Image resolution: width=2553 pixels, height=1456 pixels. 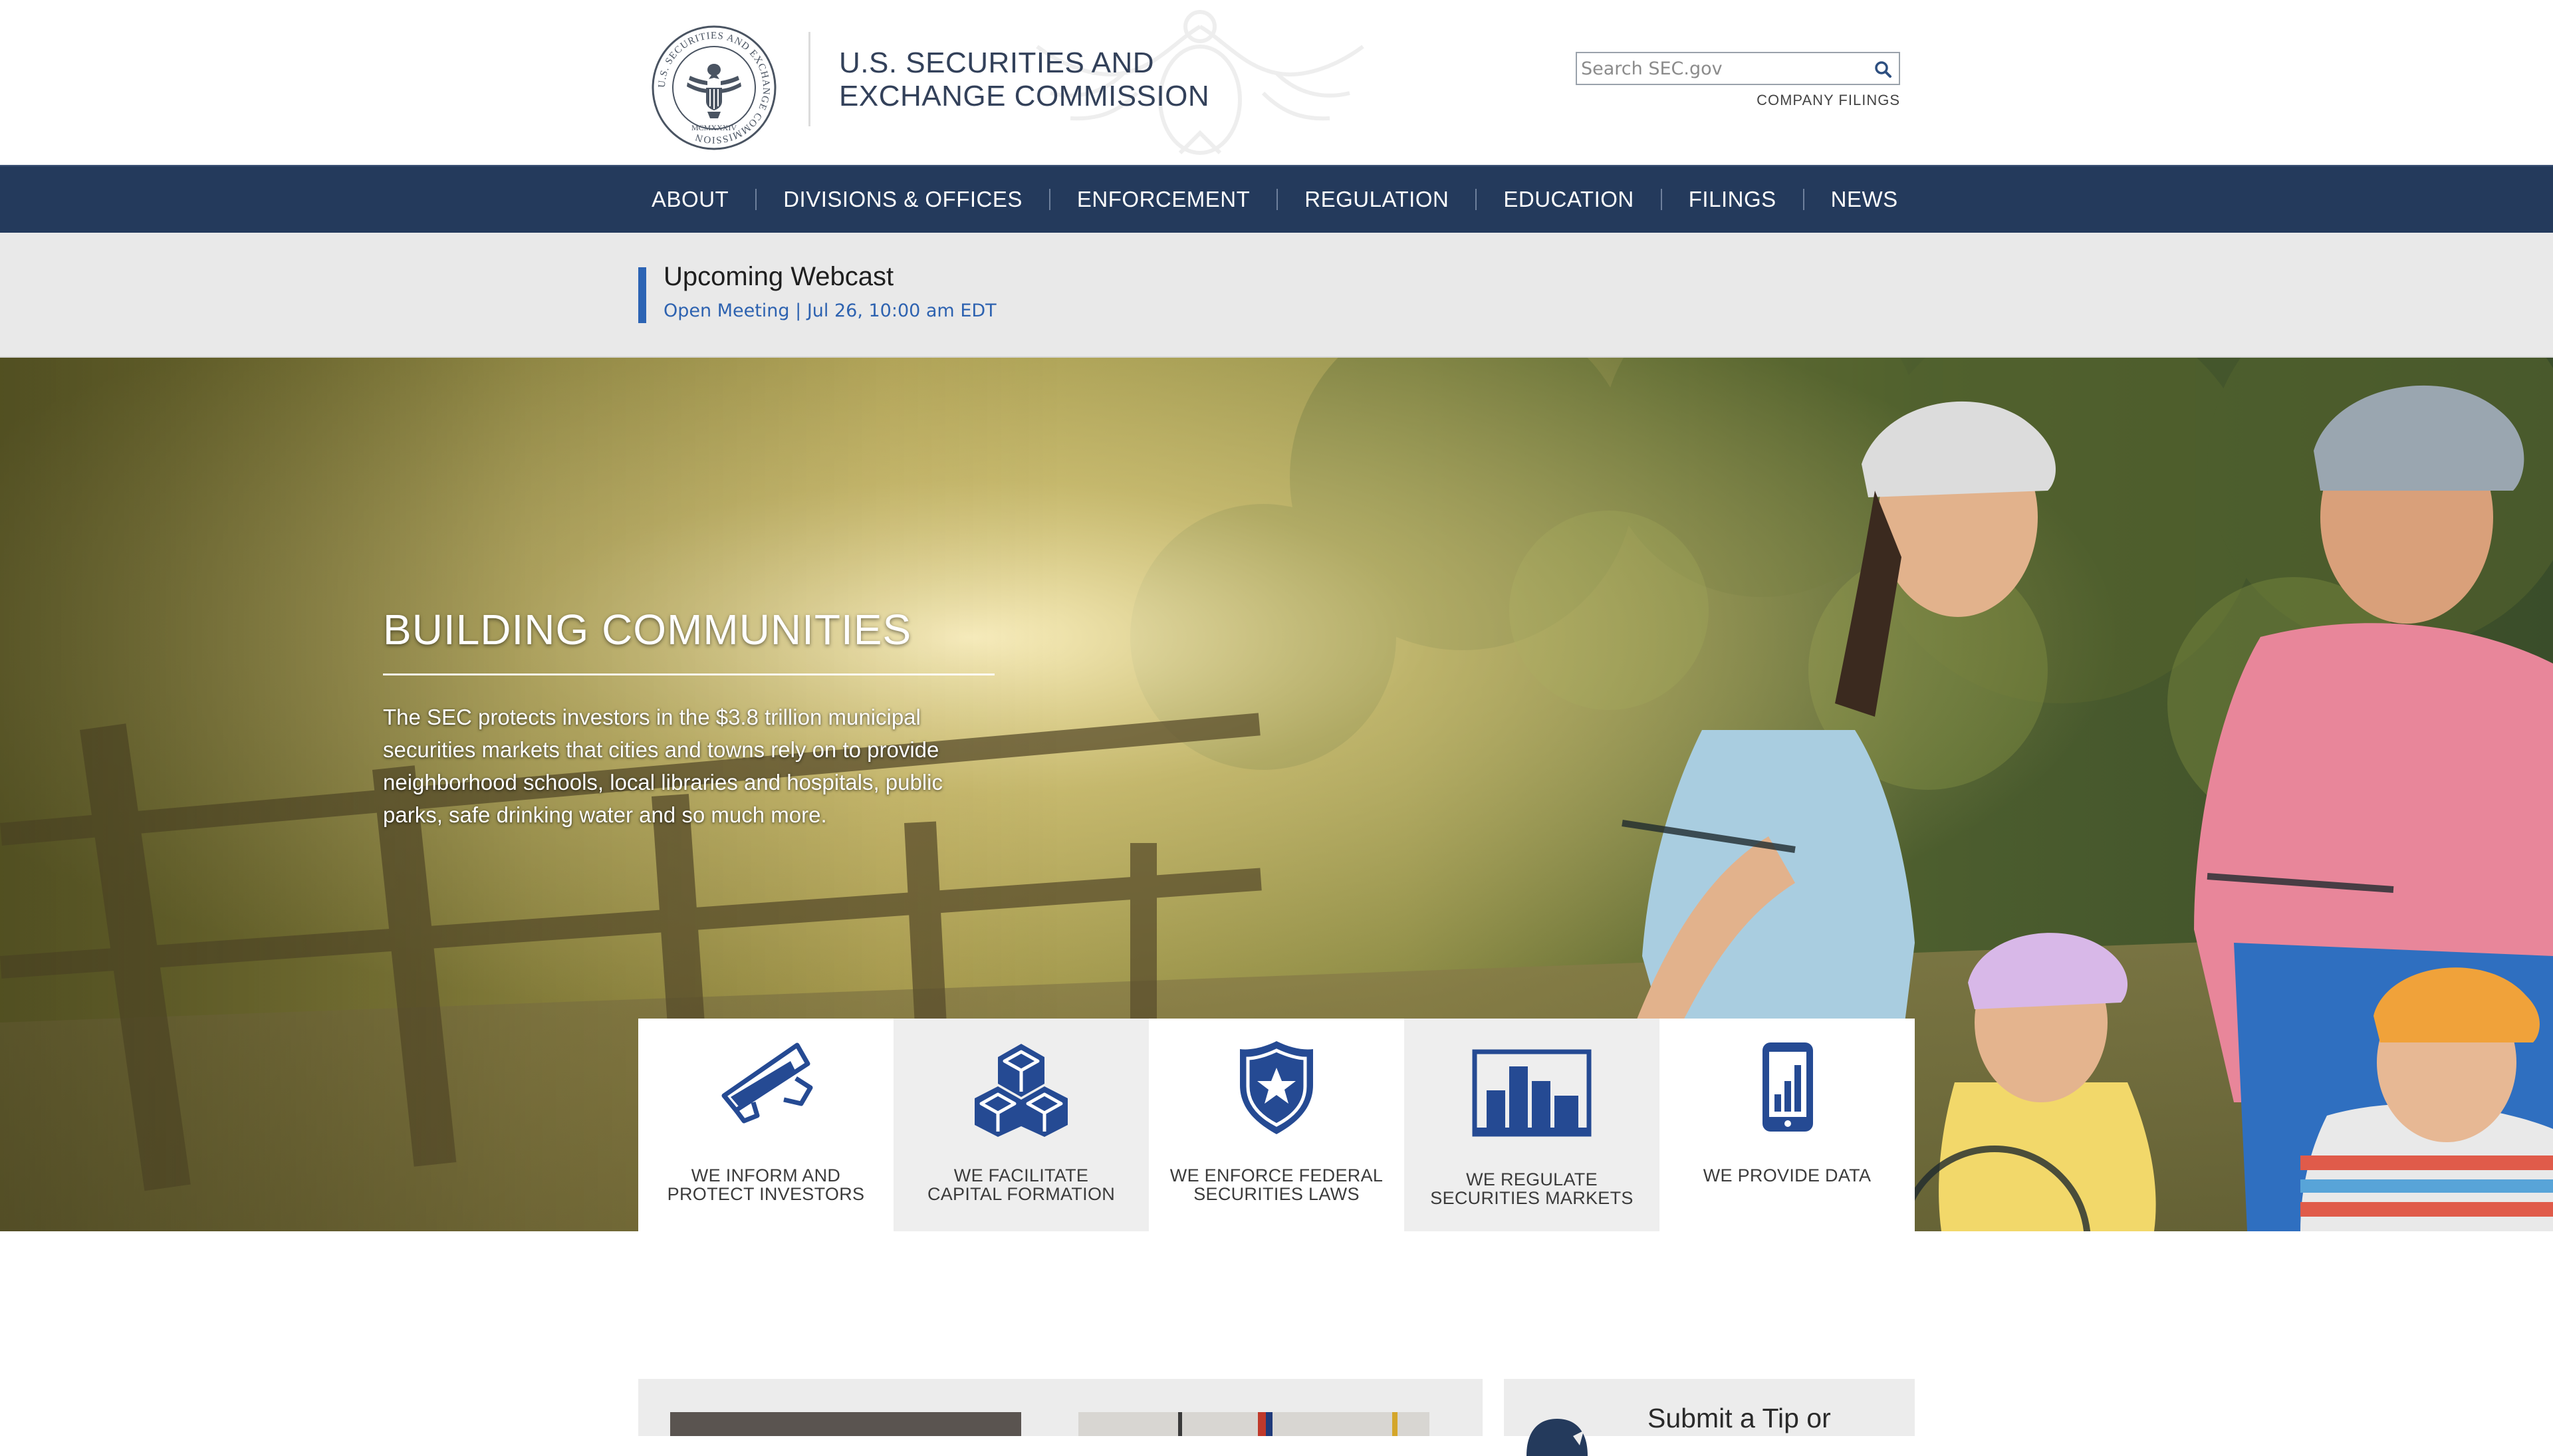 What do you see at coordinates (647, 630) in the screenshot?
I see `hero-title: BUILDING COMMUNITIES` at bounding box center [647, 630].